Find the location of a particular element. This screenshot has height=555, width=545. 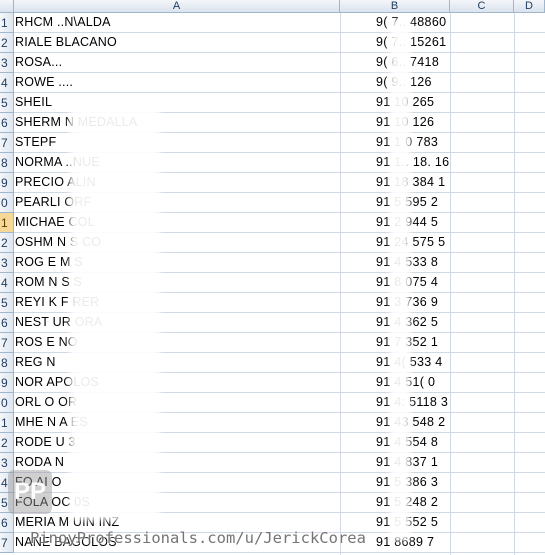

table-row: RIALE BLACANO 9( 7.. 15261 is located at coordinates (279, 43).